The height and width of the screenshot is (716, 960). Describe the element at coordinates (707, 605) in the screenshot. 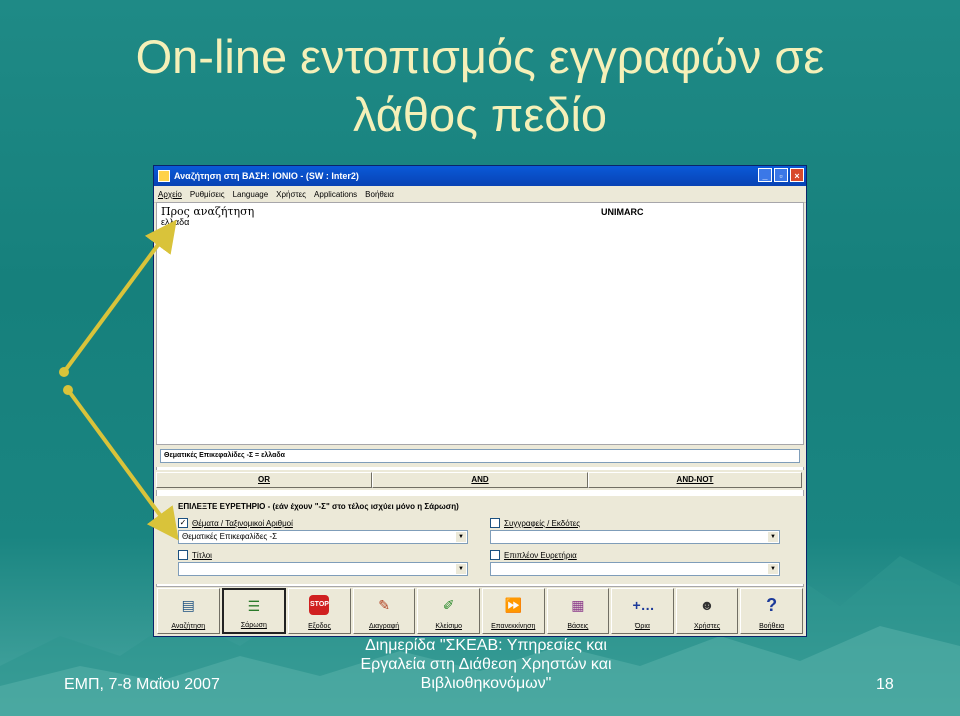

I see `user-icon: ☻` at that location.